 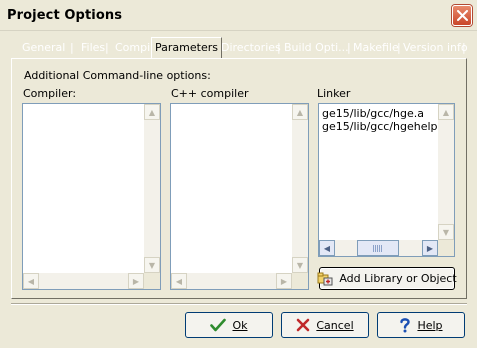 I want to click on compiler-label: Compiler:, so click(x=50, y=93).